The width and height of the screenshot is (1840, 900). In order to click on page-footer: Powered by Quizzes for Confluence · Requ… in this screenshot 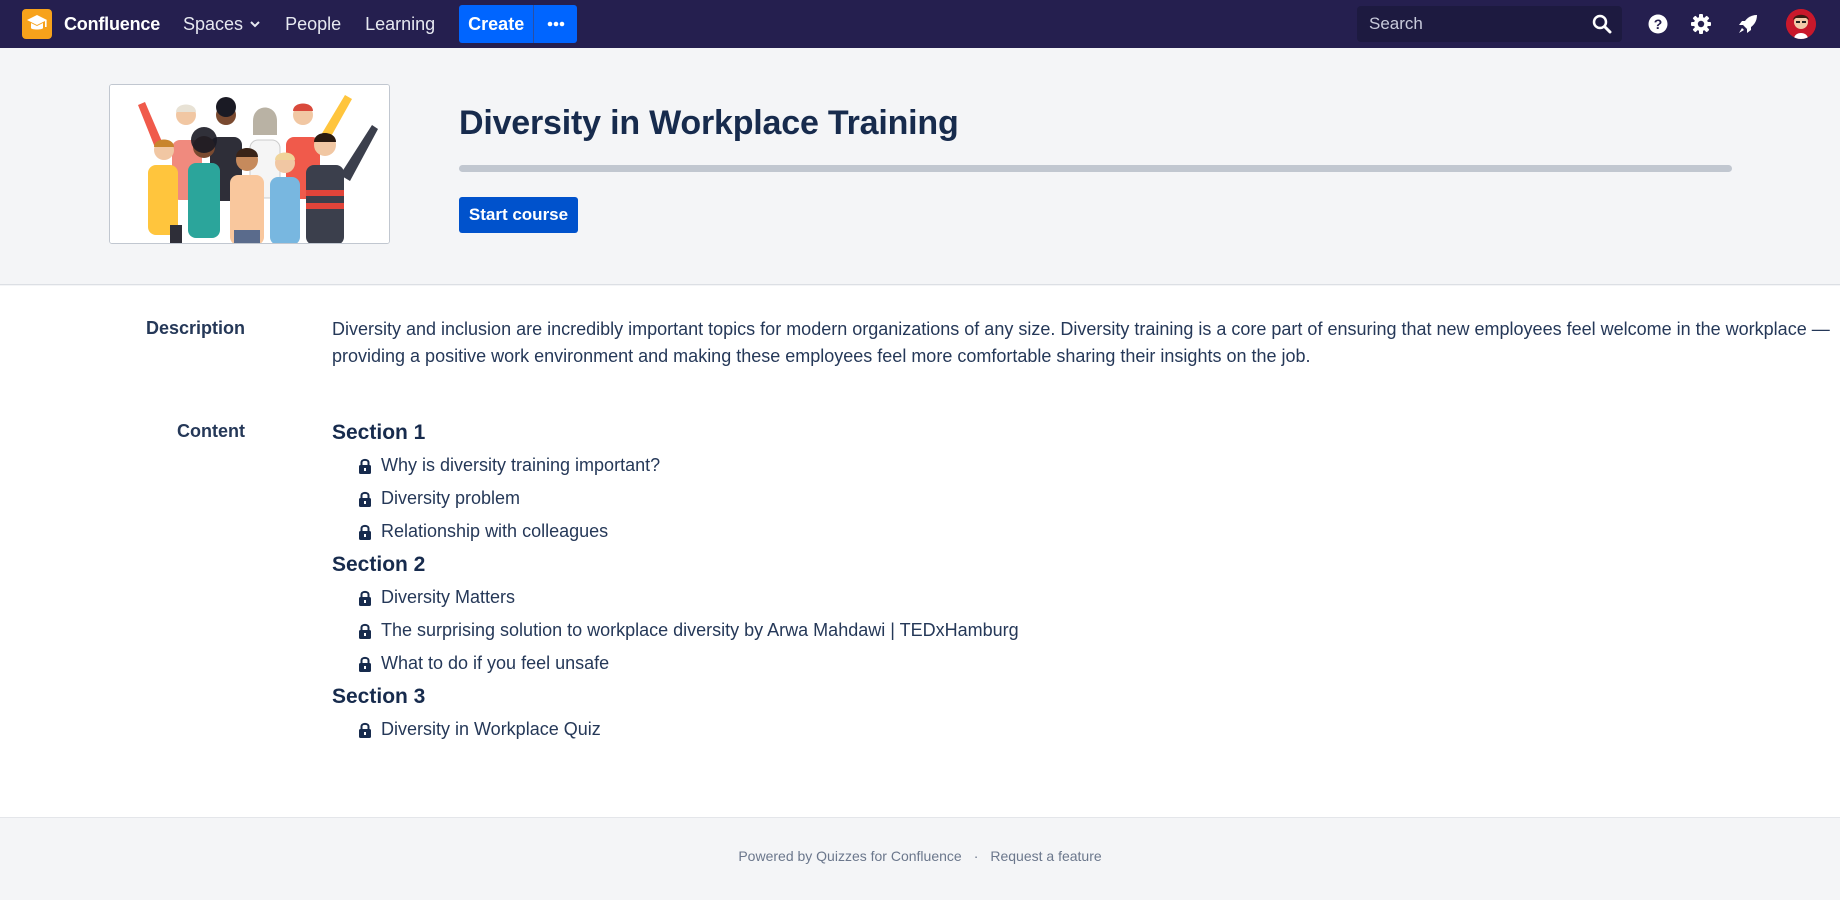, I will do `click(920, 858)`.